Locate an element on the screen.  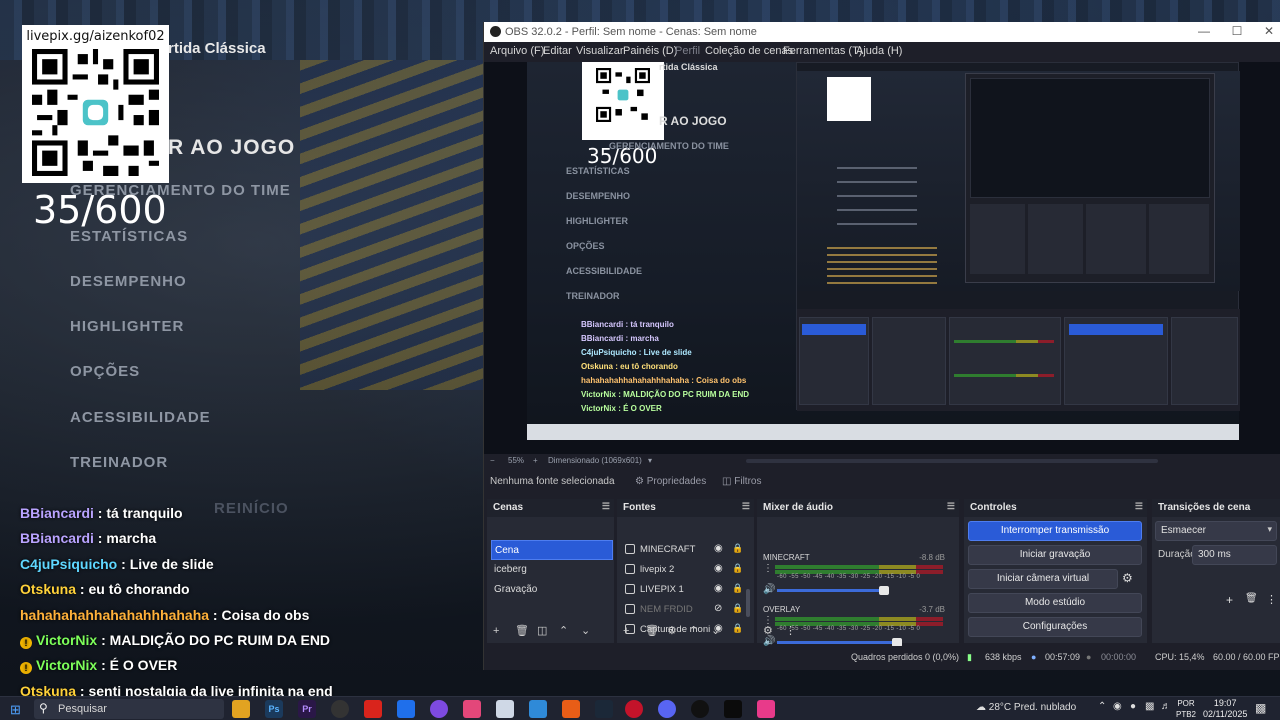
transition-menu-icon: ⋮ is located at coordinates (1271, 599).